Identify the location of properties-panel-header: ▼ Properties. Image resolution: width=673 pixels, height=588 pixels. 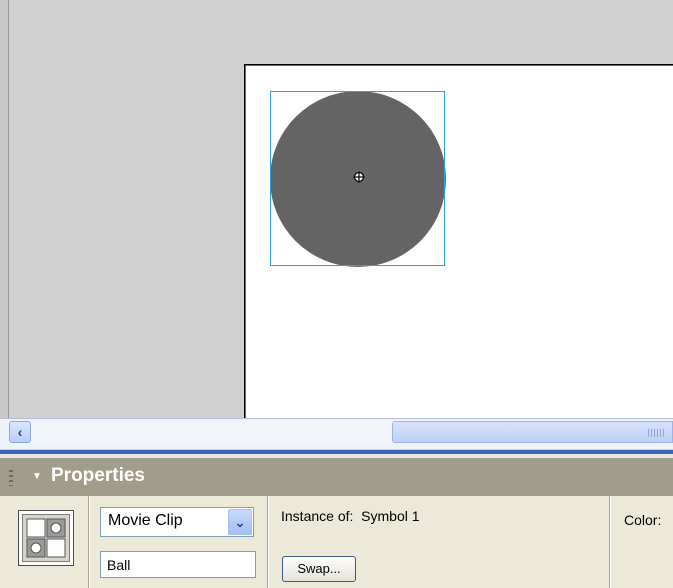
(336, 477).